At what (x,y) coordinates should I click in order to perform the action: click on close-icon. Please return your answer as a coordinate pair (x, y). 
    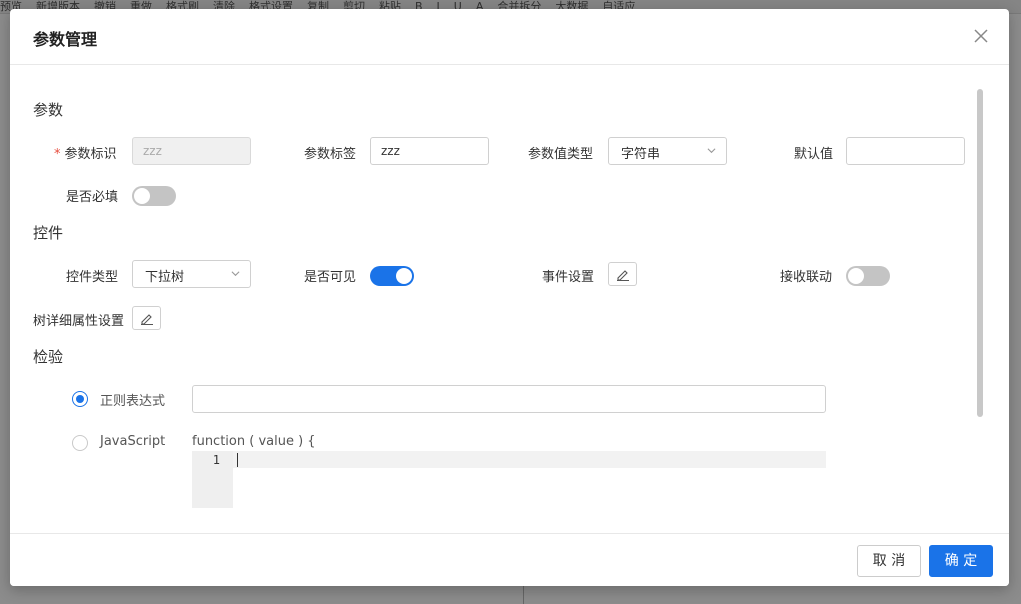
    Looking at the image, I should click on (981, 36).